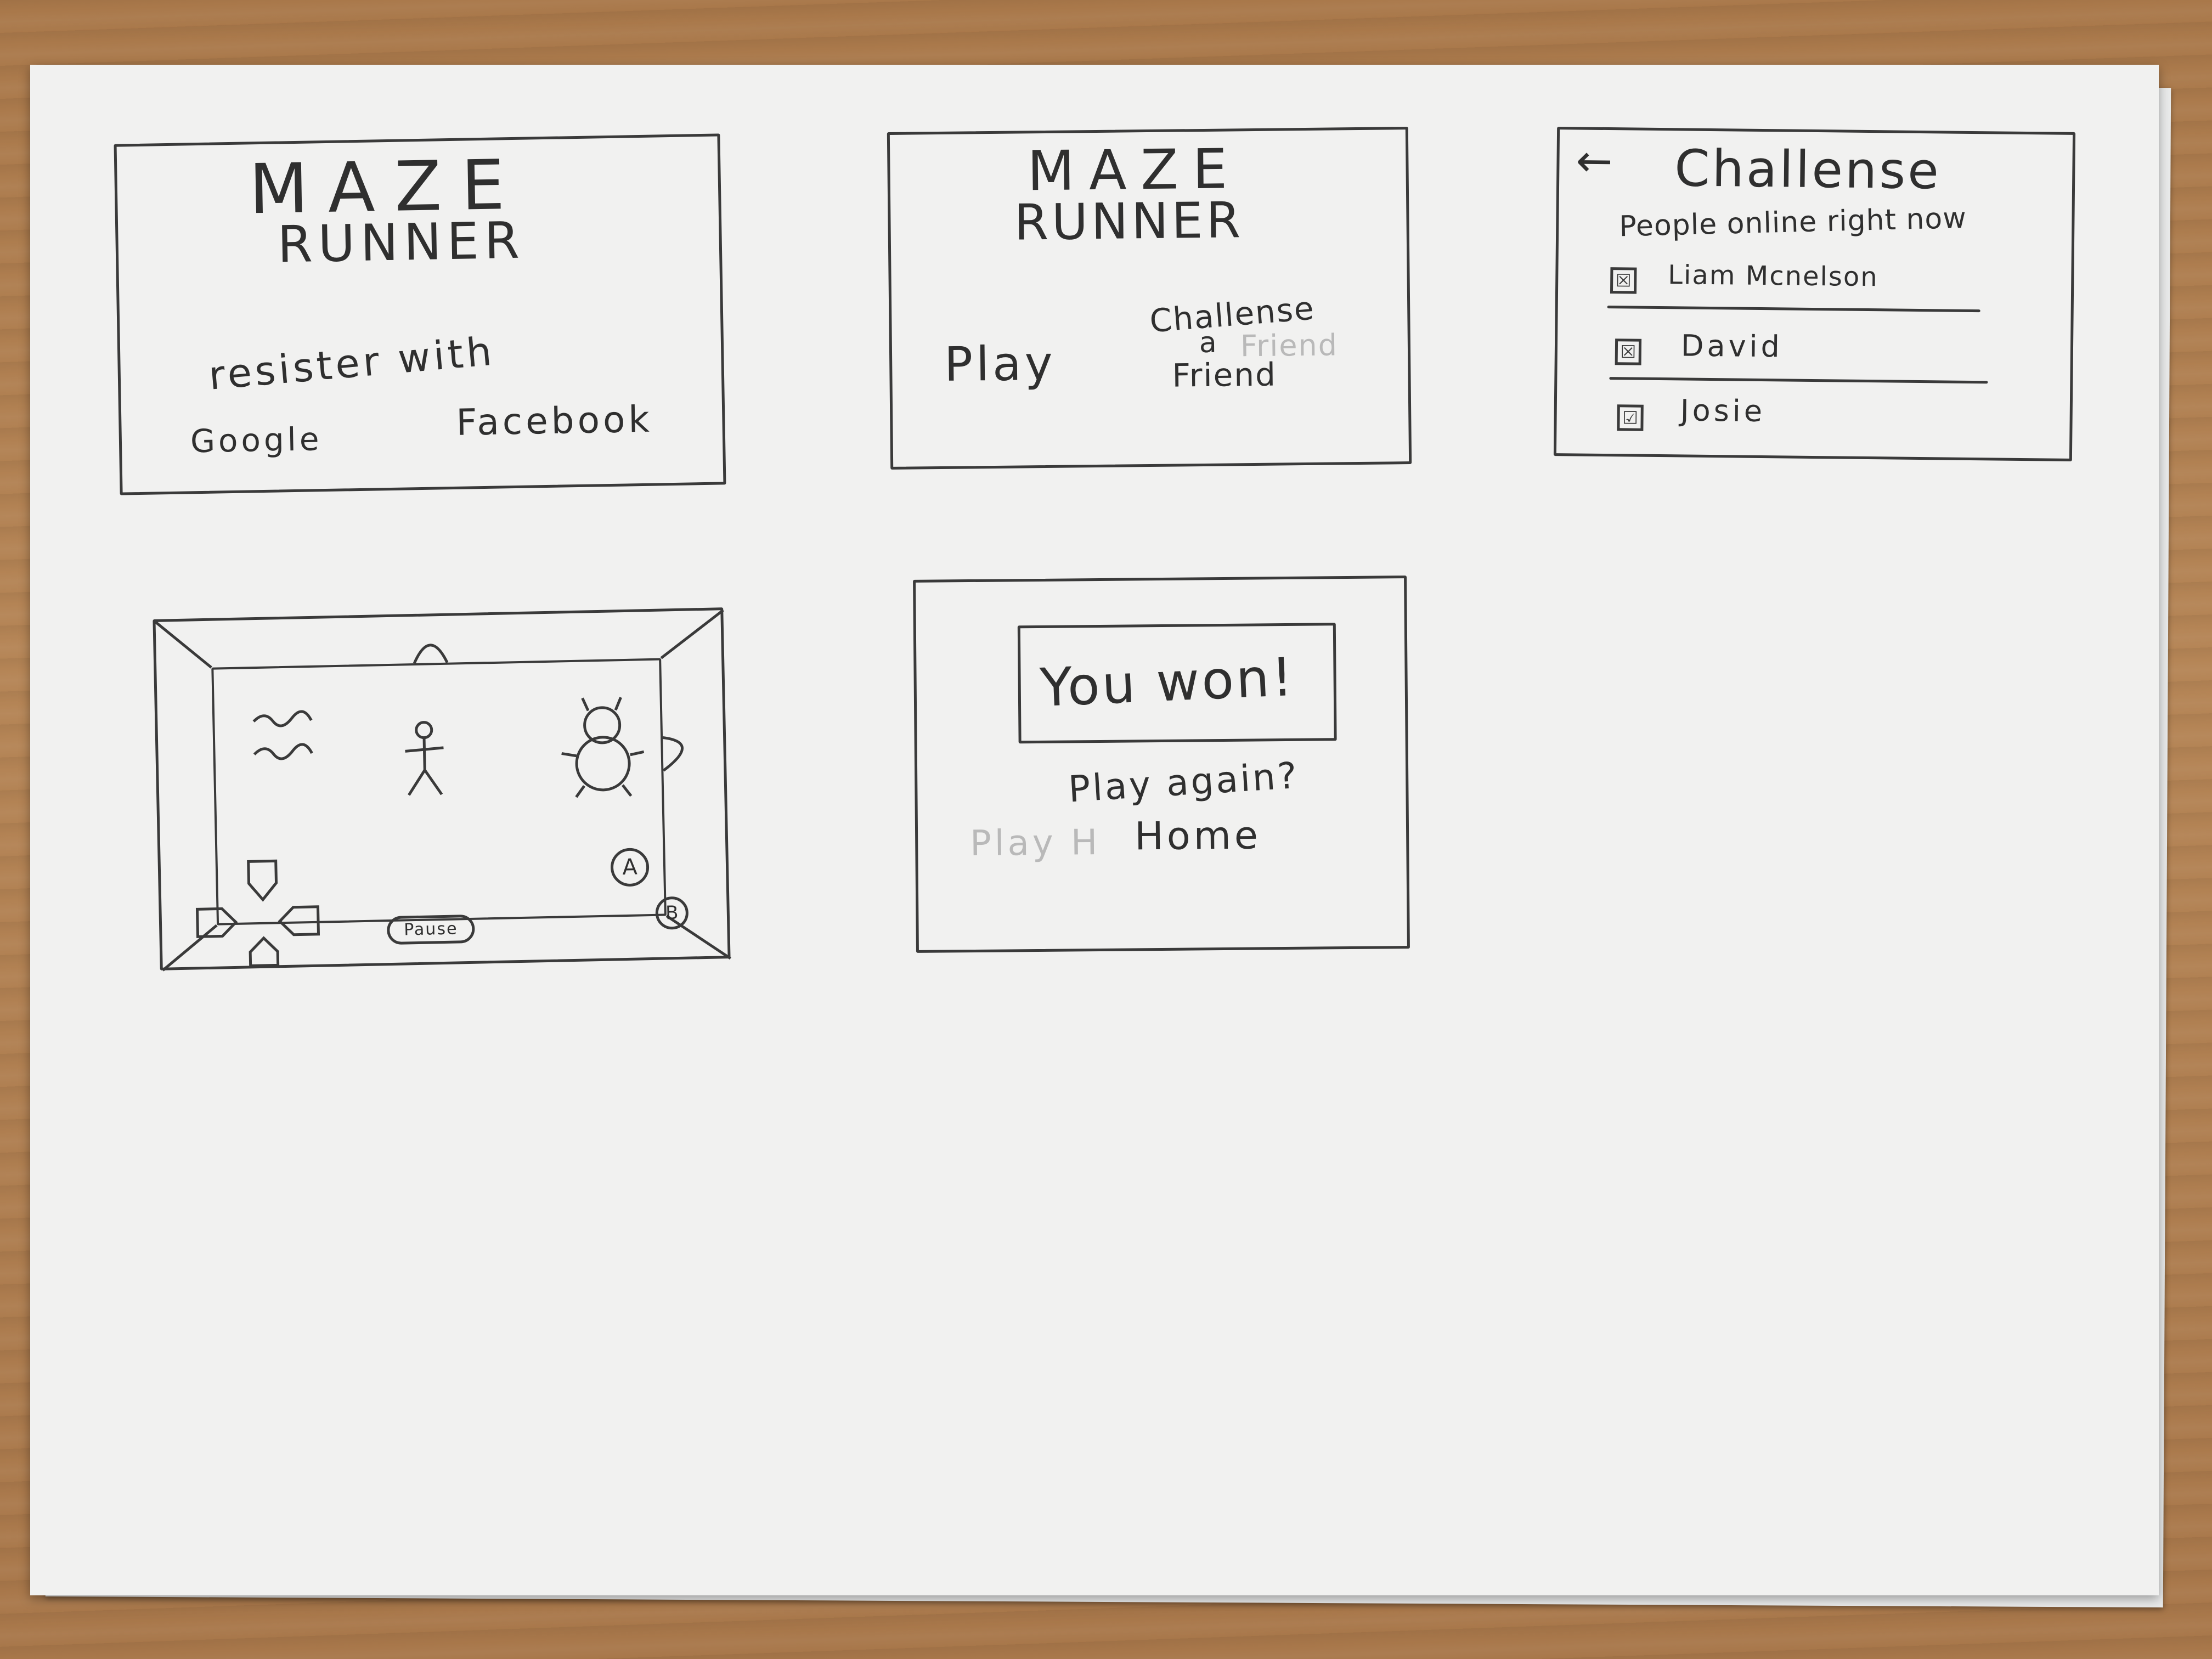 This screenshot has height=1659, width=2212. I want to click on challenge-friend-line3: Friend, so click(1224, 375).